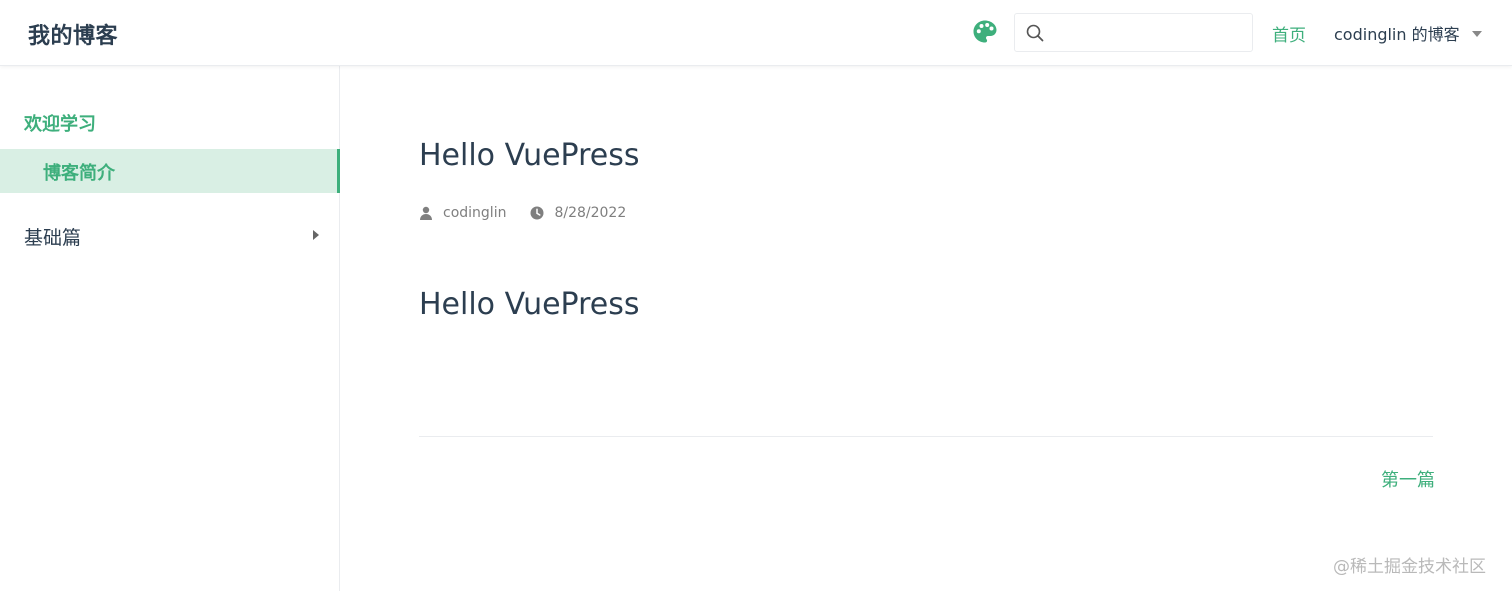  Describe the element at coordinates (1289, 33) in the screenshot. I see `nav-link-home: 首页` at that location.